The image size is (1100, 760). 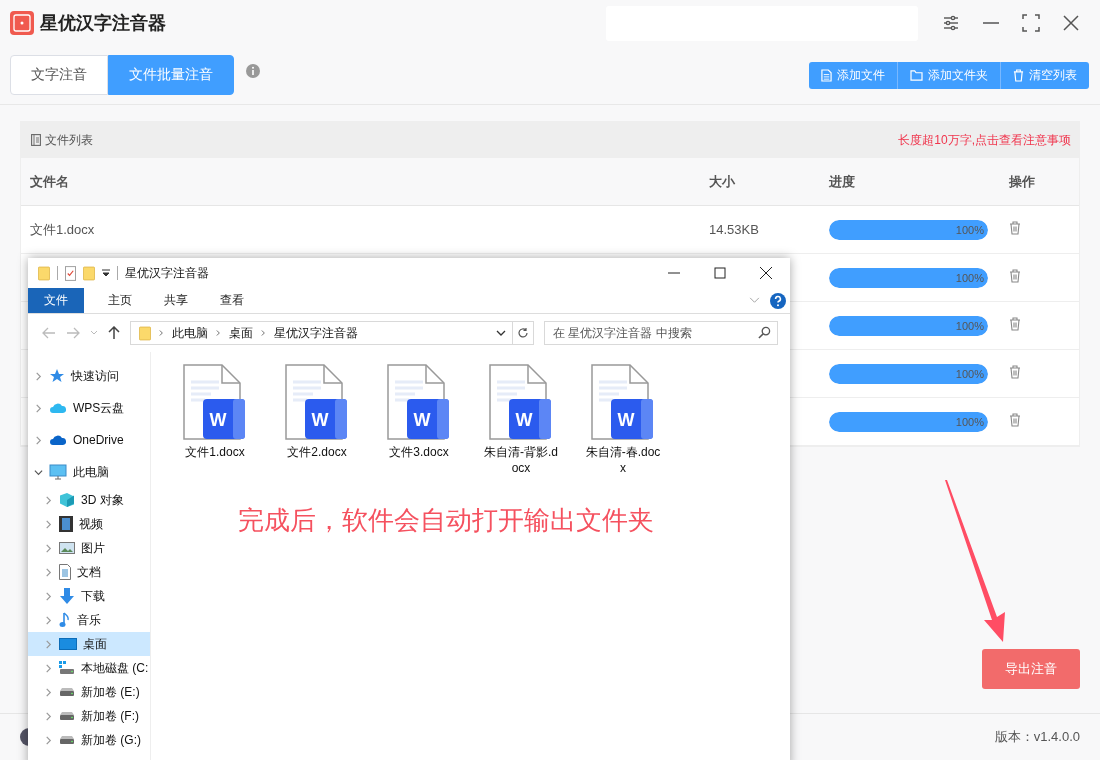 I want to click on version-label: 版本：v1.4.0.0, so click(x=1037, y=737).